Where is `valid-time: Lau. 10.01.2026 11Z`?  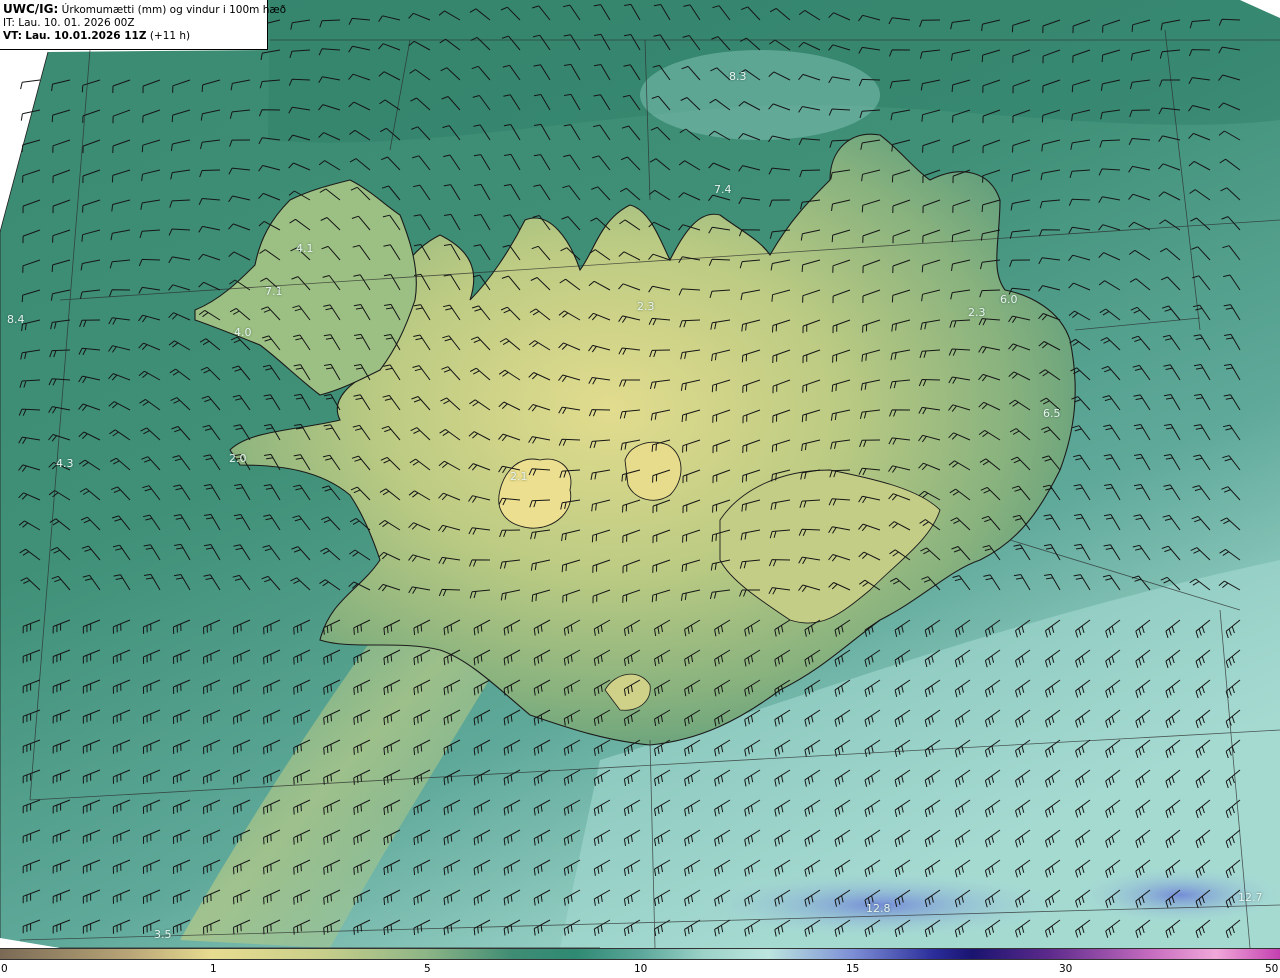 valid-time: Lau. 10.01.2026 11Z is located at coordinates (86, 36).